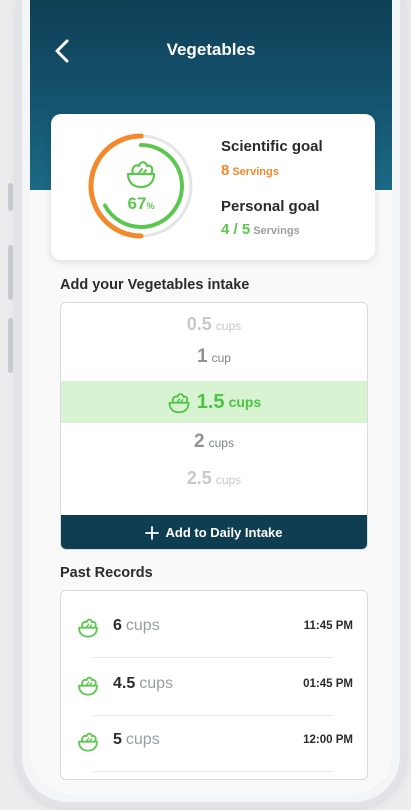  I want to click on progress-ring, so click(141, 186).